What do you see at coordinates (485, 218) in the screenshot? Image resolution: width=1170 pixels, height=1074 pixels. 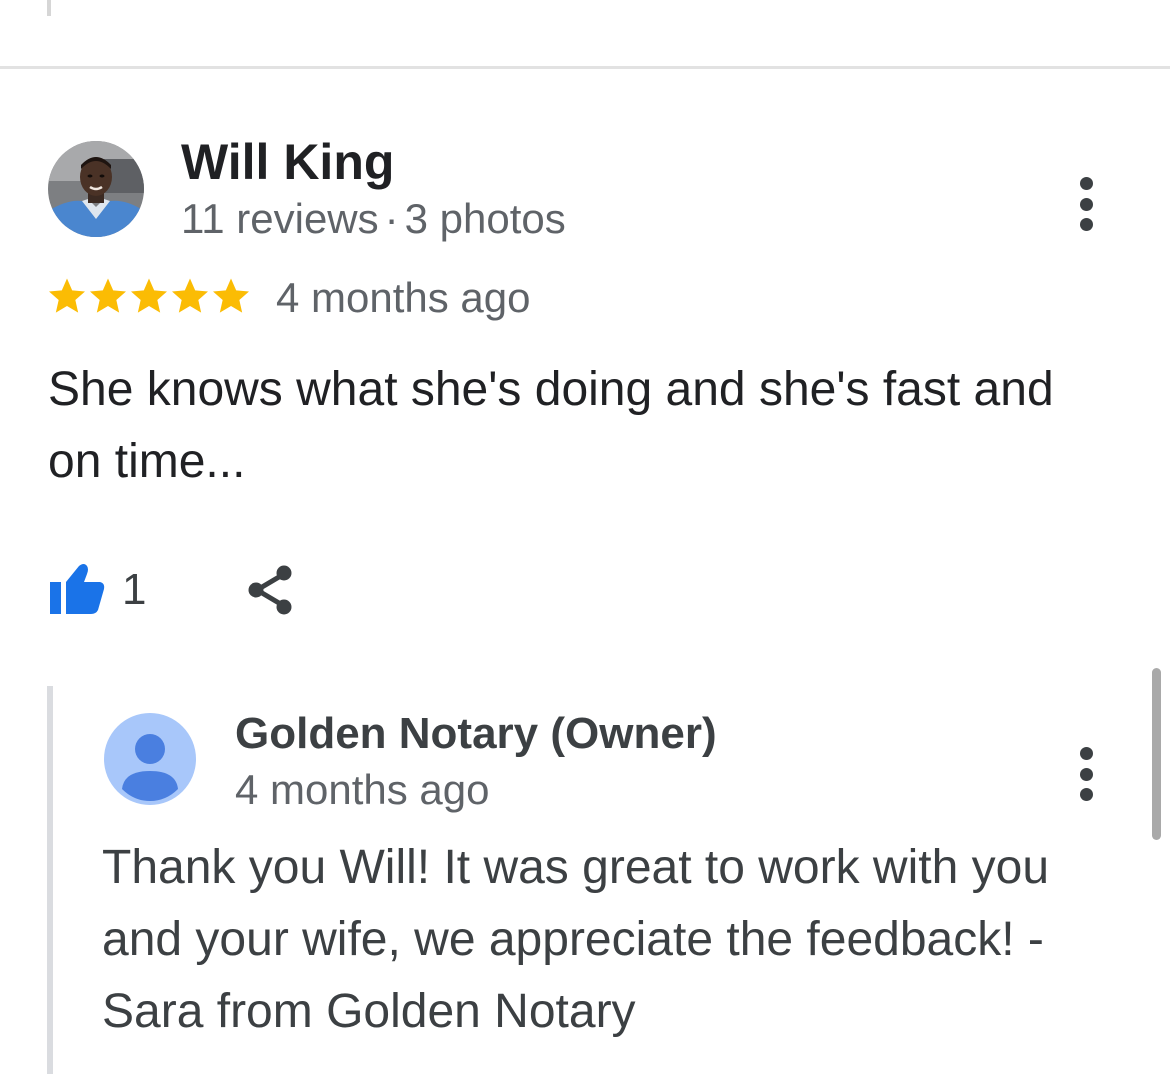 I see `photos-count: 3 photos` at bounding box center [485, 218].